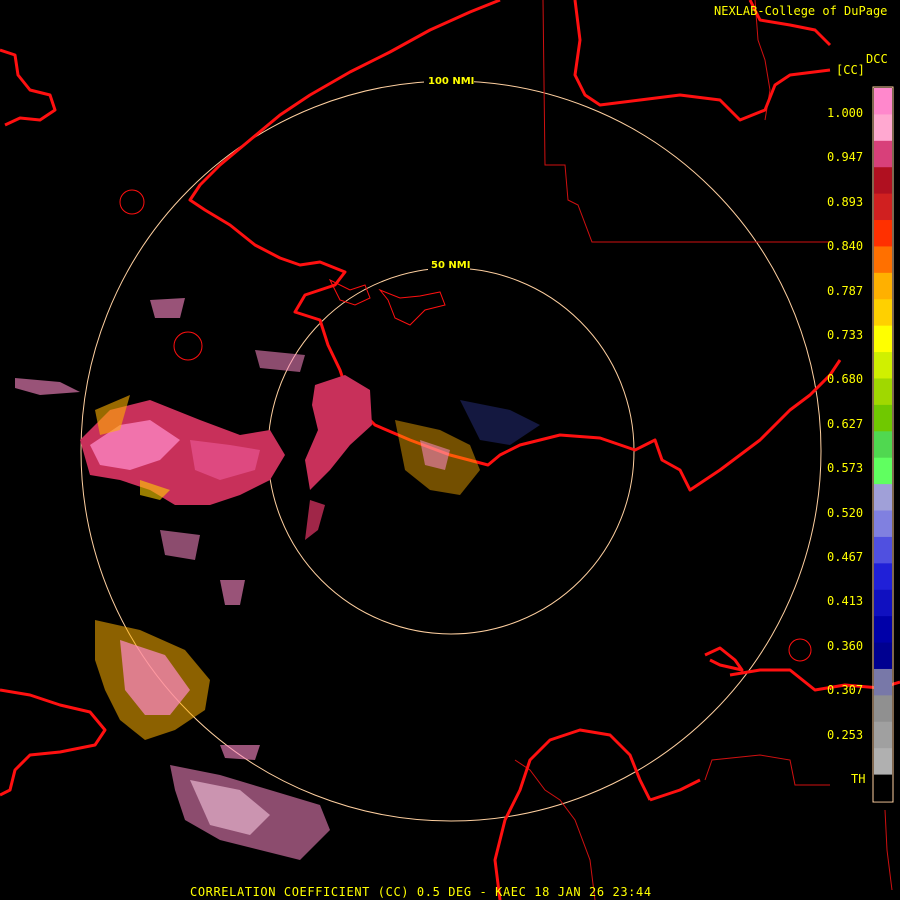 The image size is (900, 900). I want to click on echo-west-band, so click(150, 441).